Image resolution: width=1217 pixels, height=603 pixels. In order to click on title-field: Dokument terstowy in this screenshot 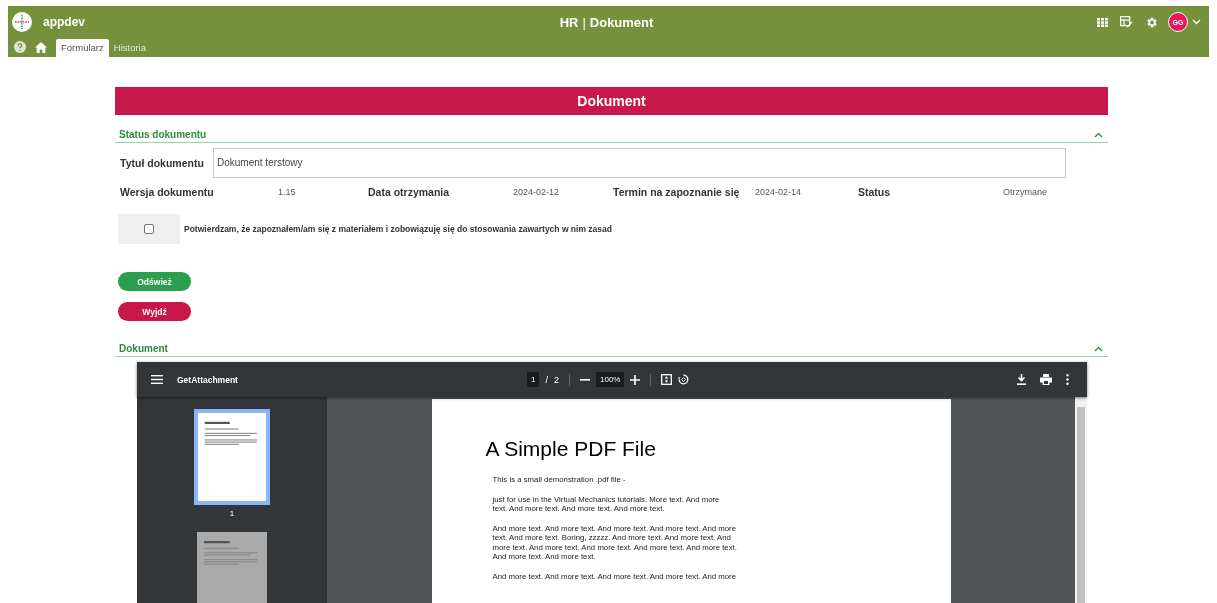, I will do `click(639, 163)`.